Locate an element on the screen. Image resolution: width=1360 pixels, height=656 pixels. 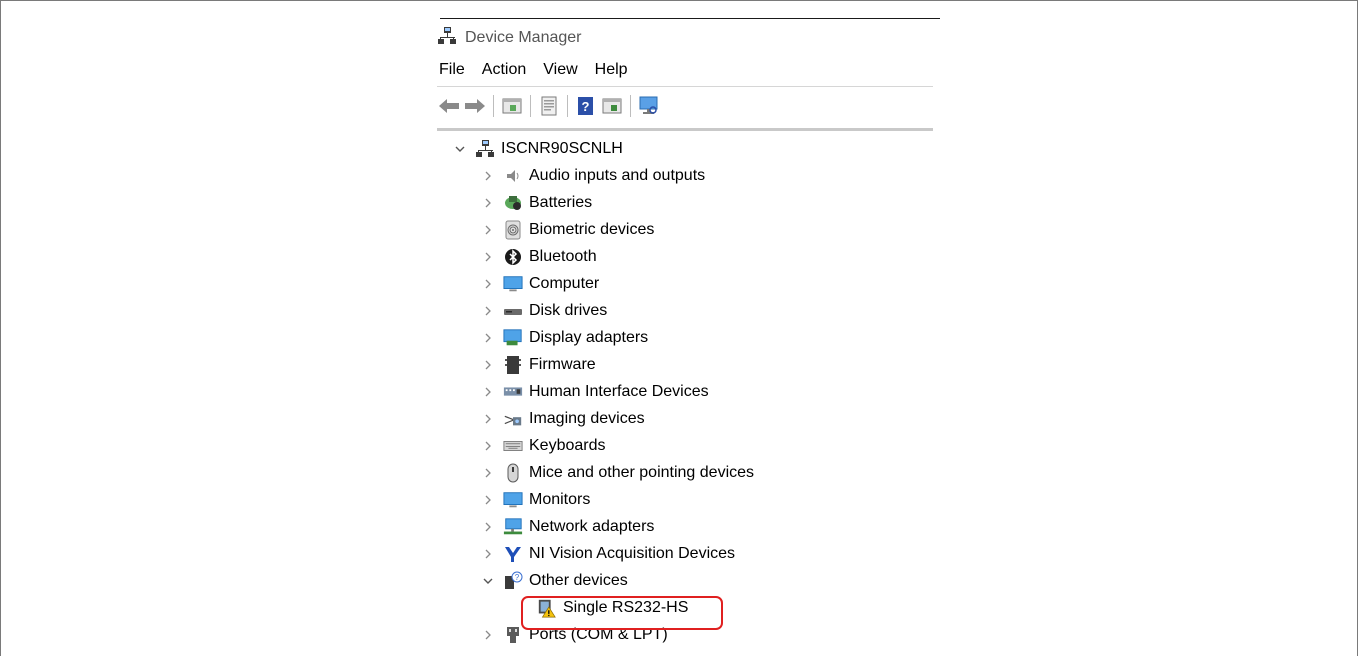
keyboard-icon is located at coordinates (513, 446).